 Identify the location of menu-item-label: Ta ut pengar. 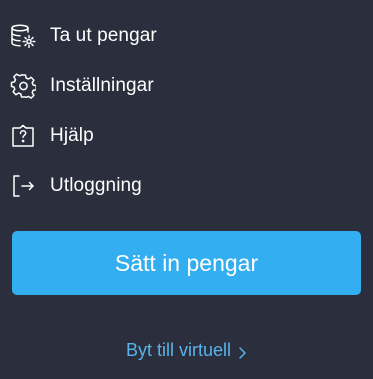
(103, 35).